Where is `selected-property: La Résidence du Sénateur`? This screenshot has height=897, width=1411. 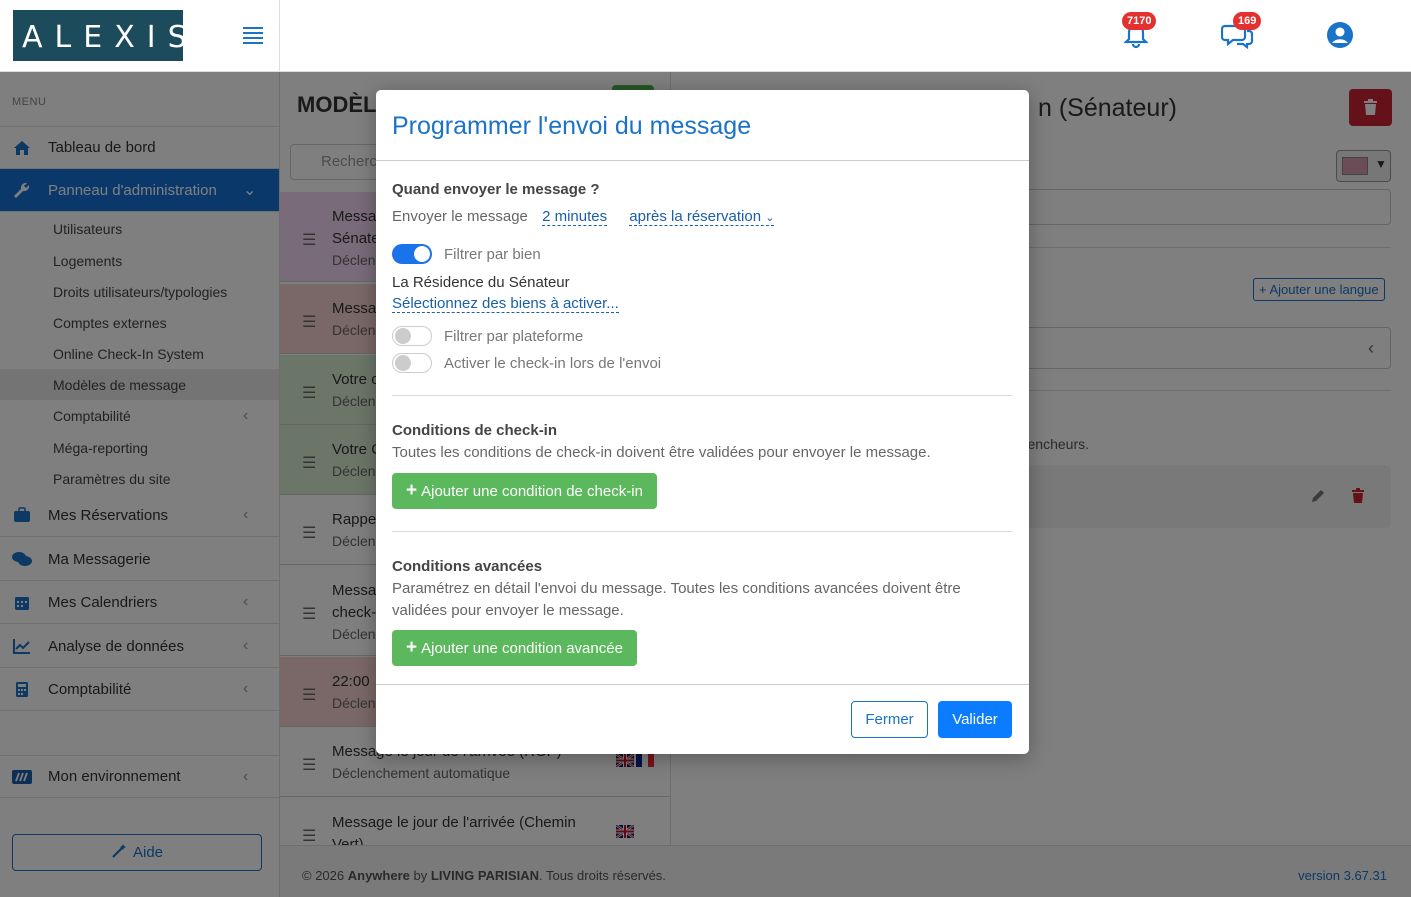 selected-property: La Résidence du Sénateur is located at coordinates (481, 282).